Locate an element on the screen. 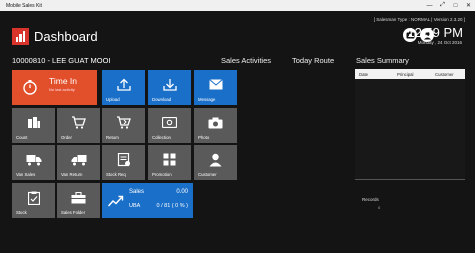  records-value: 0 is located at coordinates (379, 207).